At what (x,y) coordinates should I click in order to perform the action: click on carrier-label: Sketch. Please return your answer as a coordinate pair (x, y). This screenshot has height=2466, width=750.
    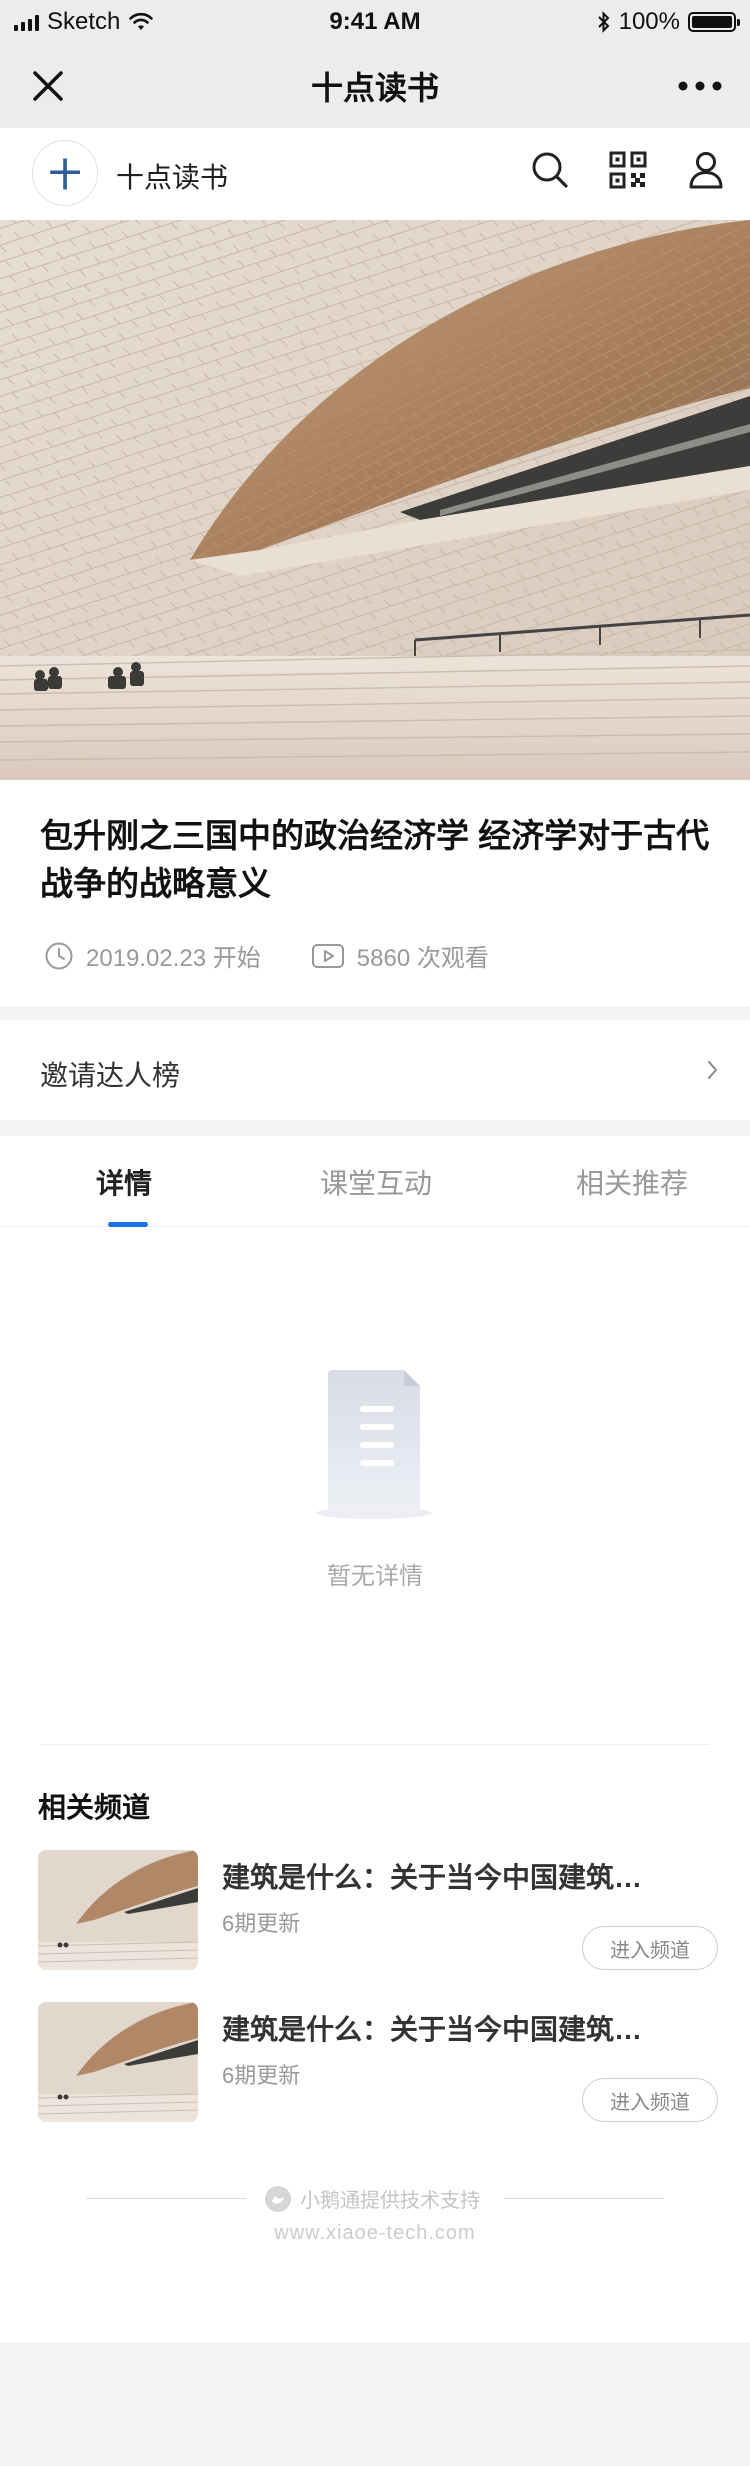
    Looking at the image, I should click on (84, 21).